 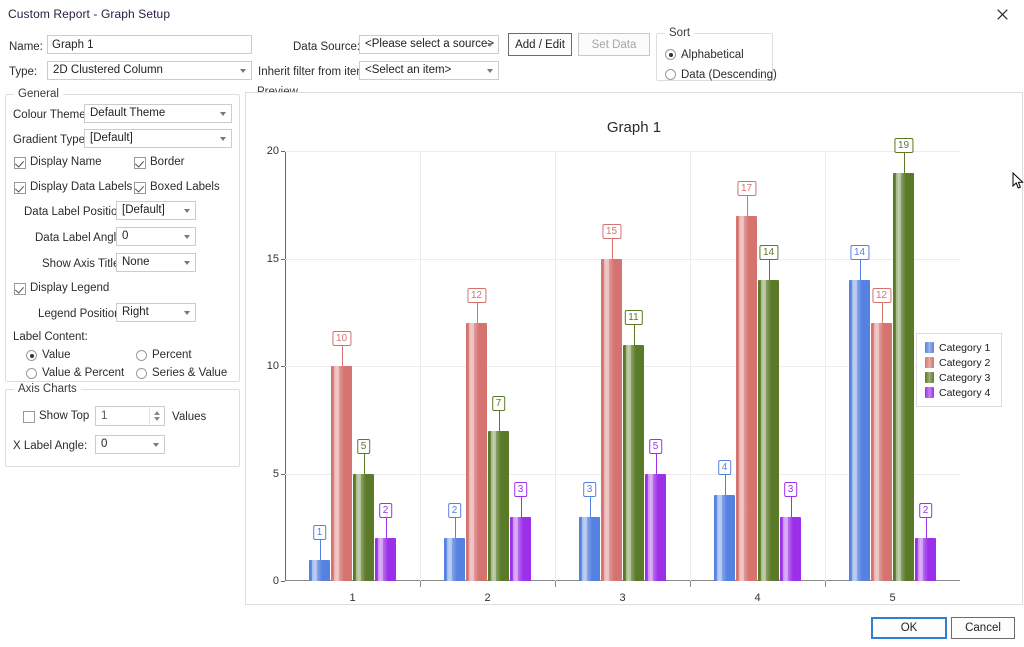 I want to click on general-group-title: General, so click(x=38, y=94).